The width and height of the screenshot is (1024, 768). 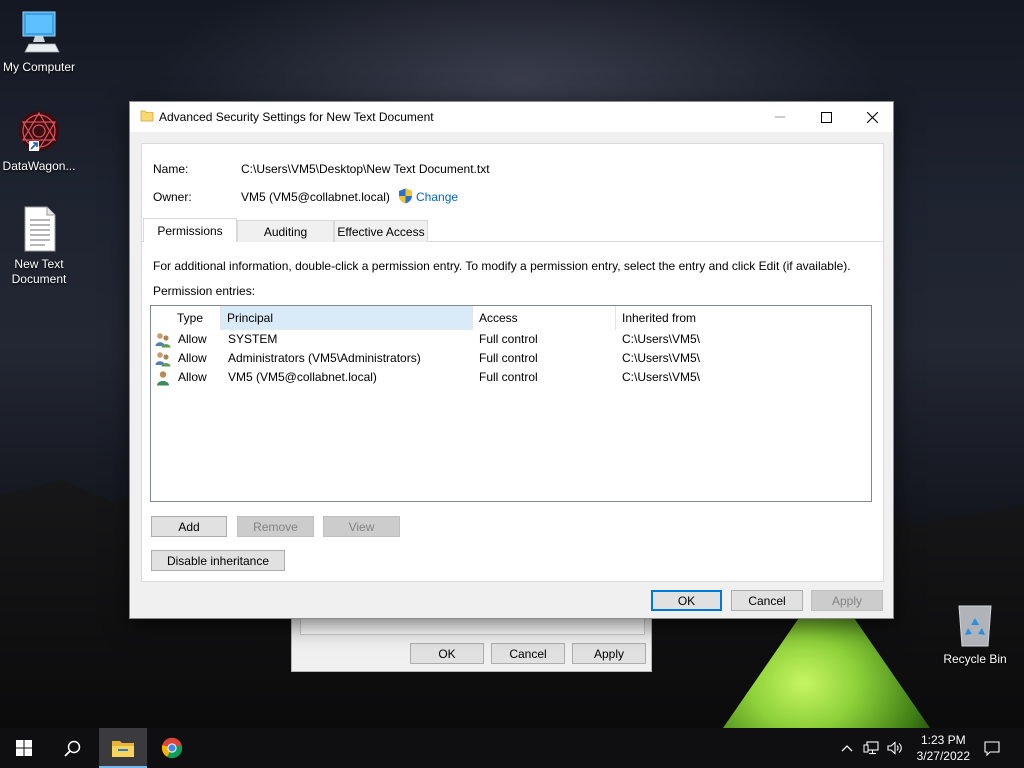 I want to click on column-header-type: Type, so click(x=196, y=318).